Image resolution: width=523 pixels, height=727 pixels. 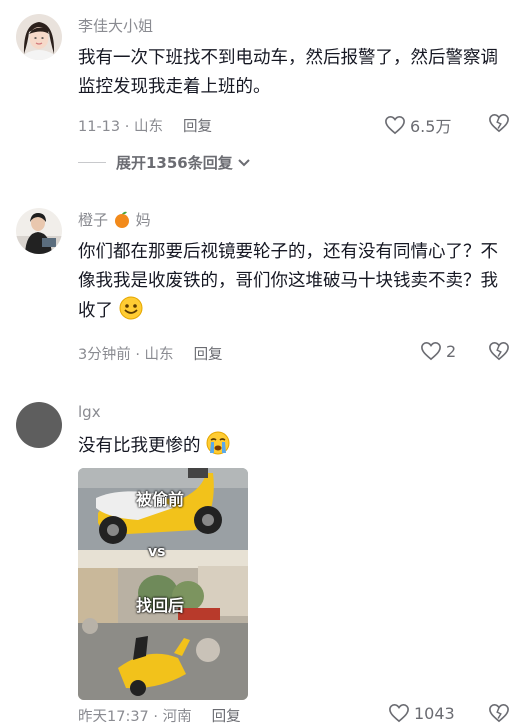 I want to click on expand-replies-button: 展开1356条回复, so click(x=164, y=162).